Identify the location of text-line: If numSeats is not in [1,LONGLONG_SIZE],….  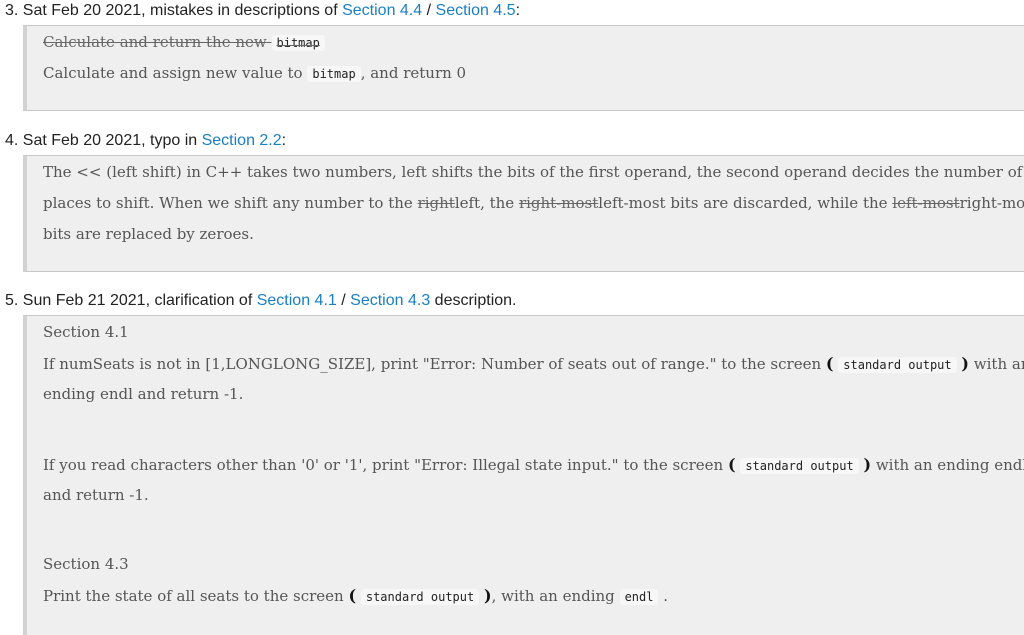
(533, 363).